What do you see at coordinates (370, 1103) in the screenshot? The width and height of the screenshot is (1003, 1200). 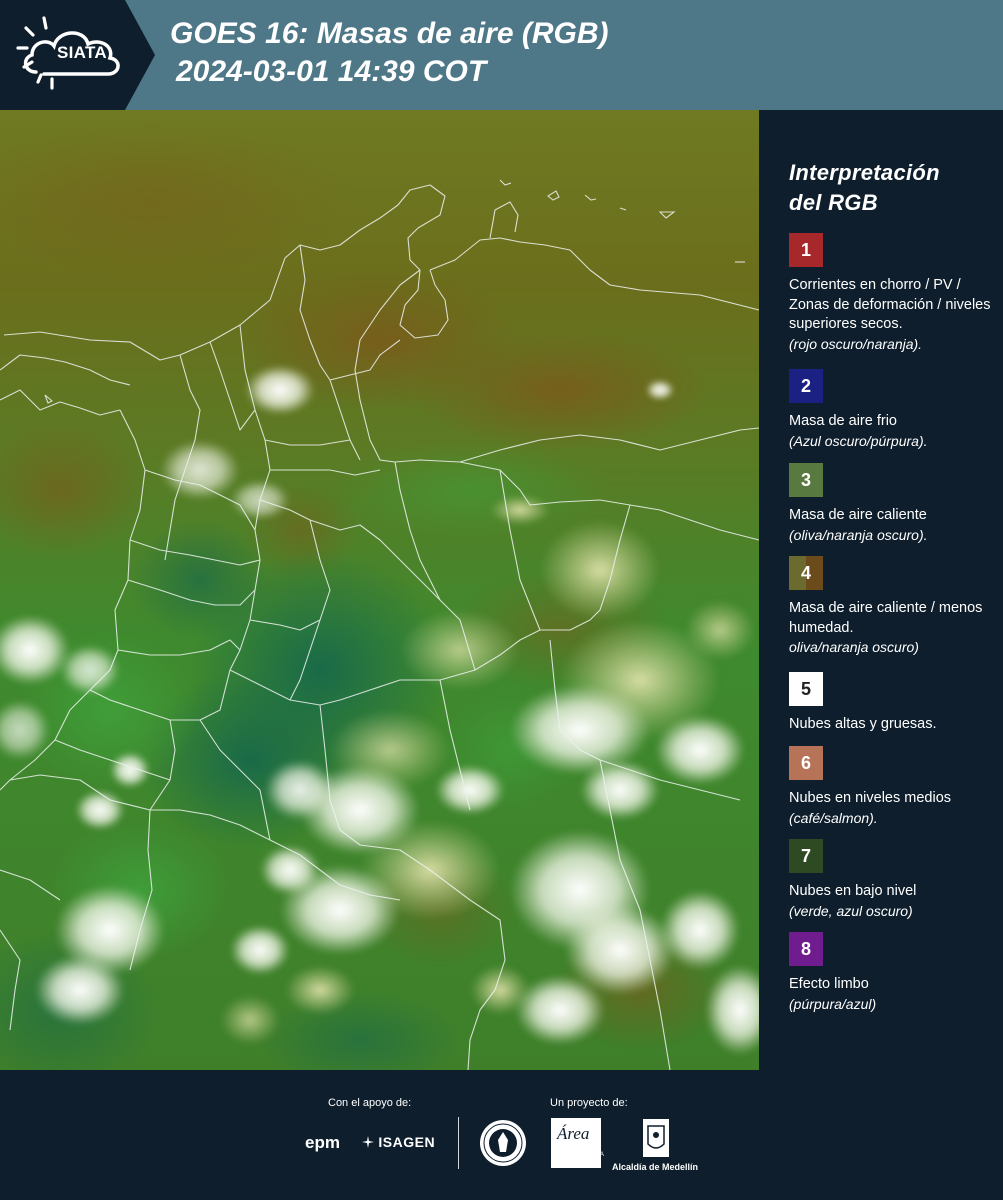 I see `support-label: Con el apoyo de:` at bounding box center [370, 1103].